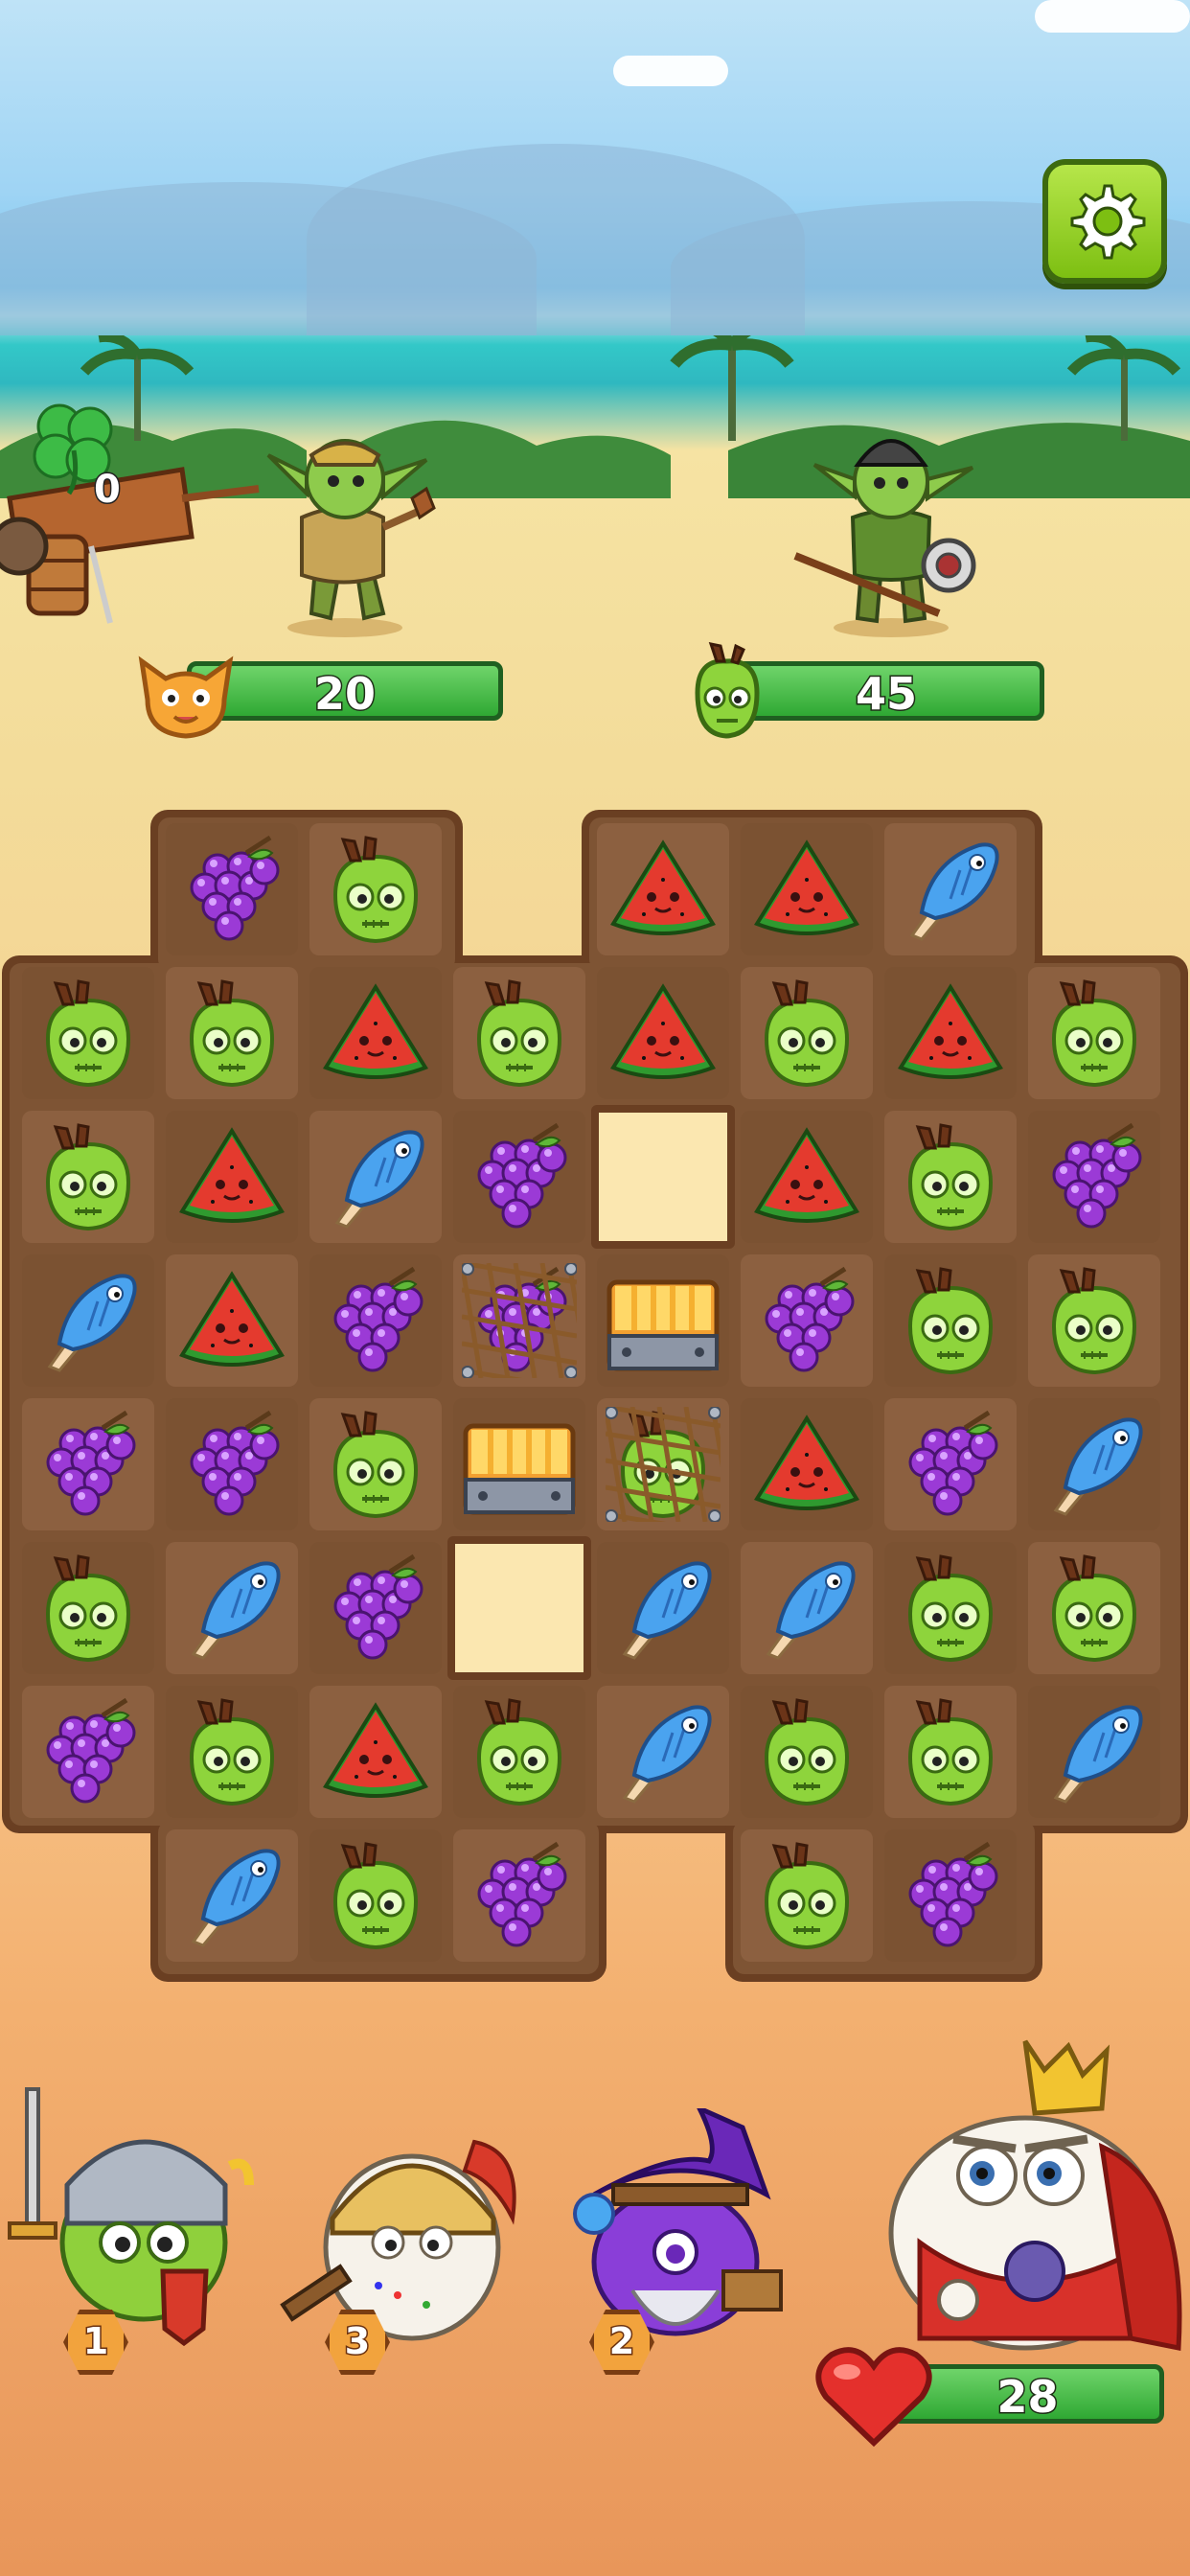 The image size is (1190, 2576). What do you see at coordinates (1028, 2397) in the screenshot?
I see `lives-count: 28` at bounding box center [1028, 2397].